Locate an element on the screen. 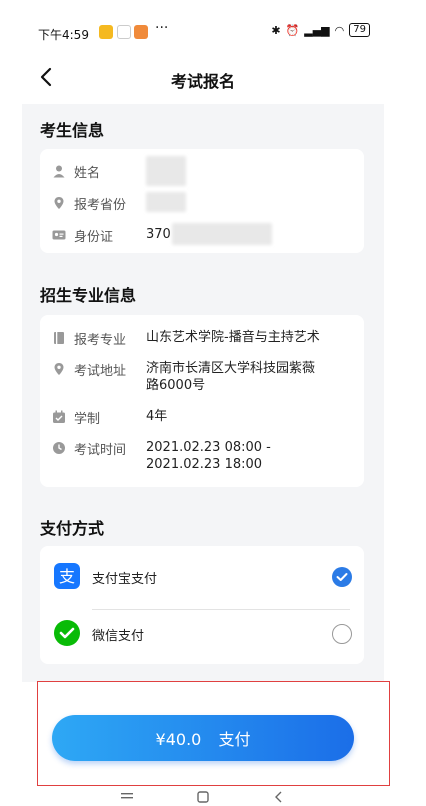  highlight-box is located at coordinates (213, 733).